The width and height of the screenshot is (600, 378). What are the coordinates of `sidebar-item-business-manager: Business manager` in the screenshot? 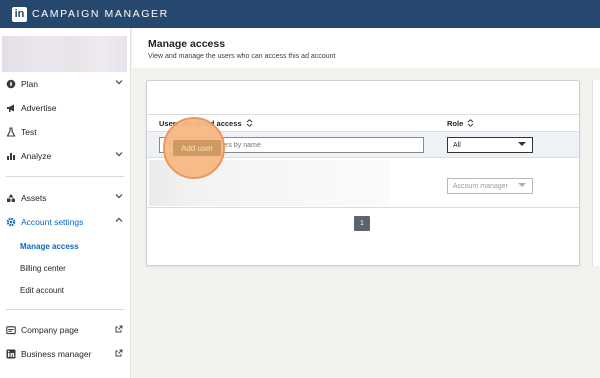 It's located at (65, 354).